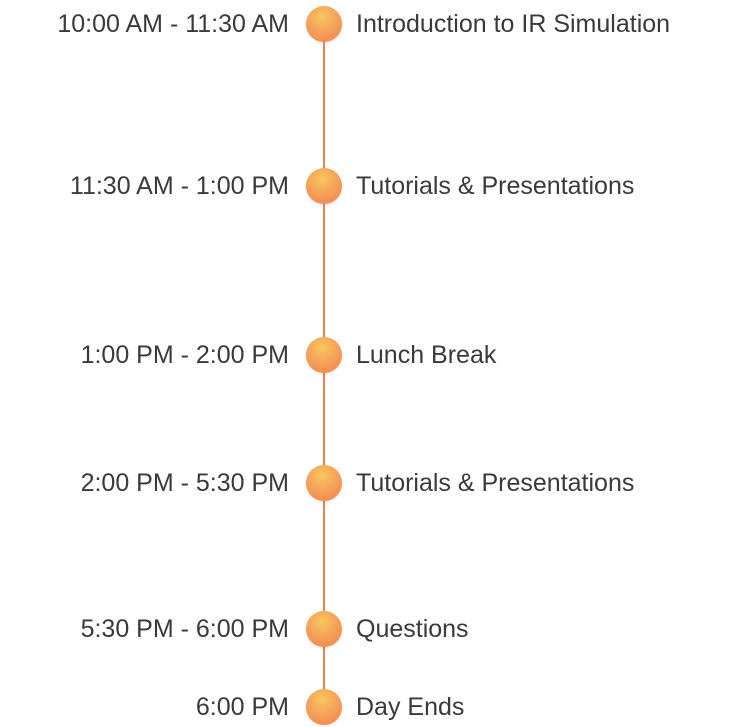 Image resolution: width=734 pixels, height=727 pixels. I want to click on timeline-event: 5:30 PM - 6:00 PM Questions, so click(367, 629).